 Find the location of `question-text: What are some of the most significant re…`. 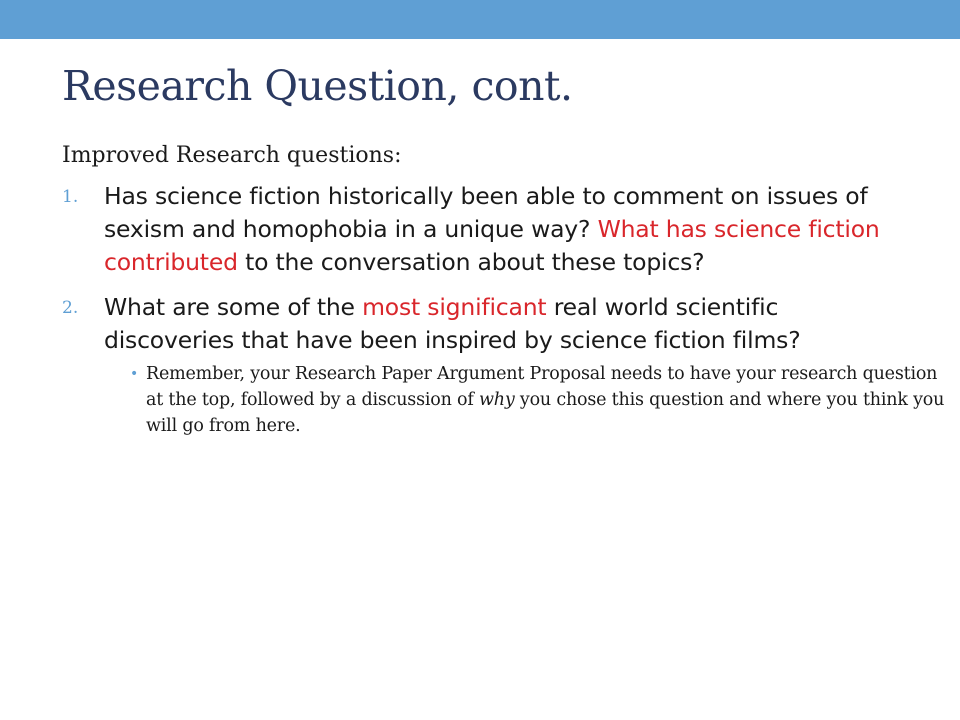

question-text: What are some of the most significant re… is located at coordinates (452, 323).